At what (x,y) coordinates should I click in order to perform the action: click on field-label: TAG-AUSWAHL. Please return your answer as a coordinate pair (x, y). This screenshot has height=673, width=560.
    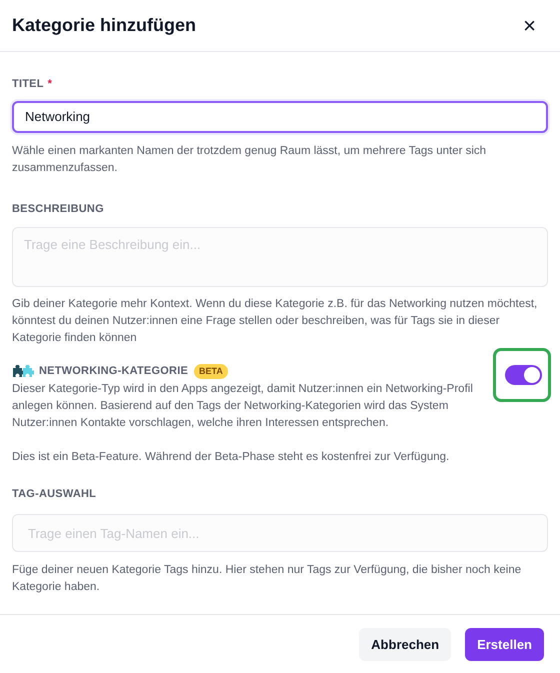
    Looking at the image, I should click on (55, 494).